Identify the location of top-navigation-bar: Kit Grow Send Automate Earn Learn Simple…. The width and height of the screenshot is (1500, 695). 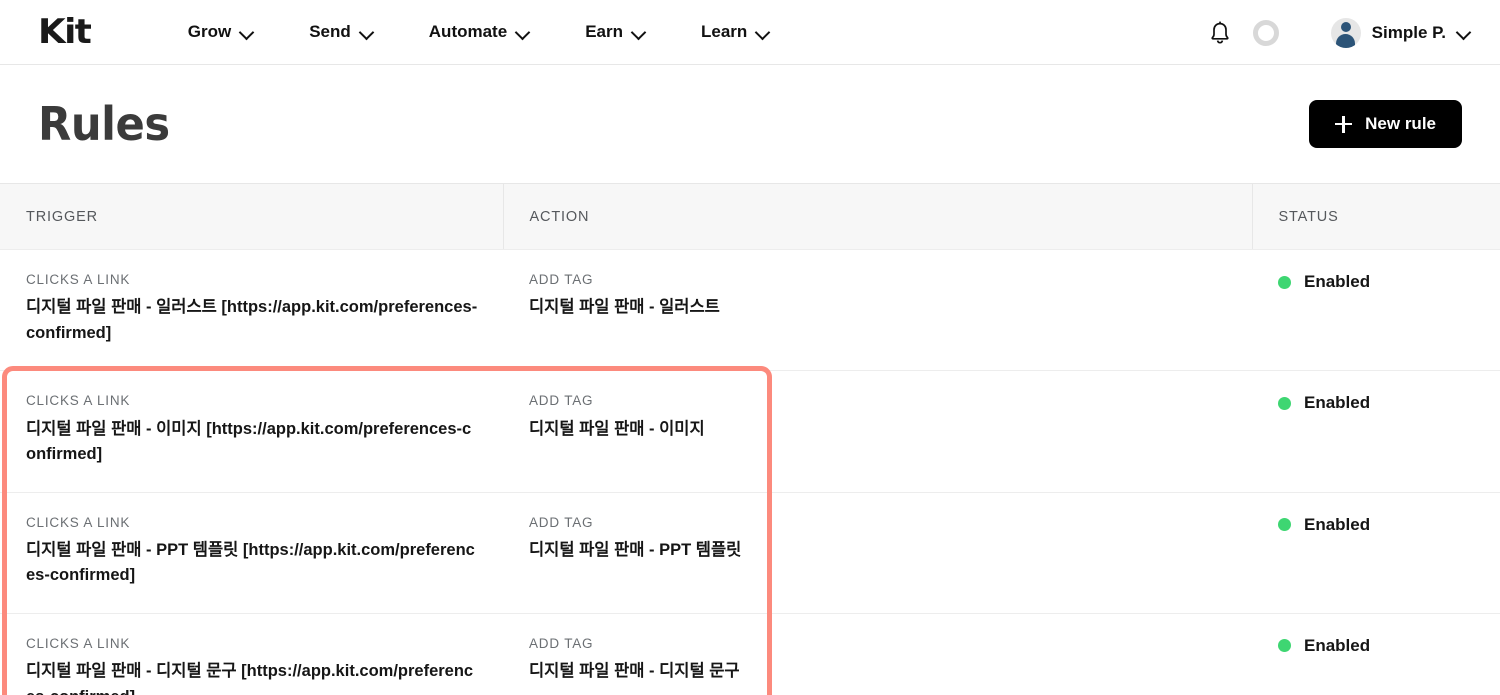
(750, 32).